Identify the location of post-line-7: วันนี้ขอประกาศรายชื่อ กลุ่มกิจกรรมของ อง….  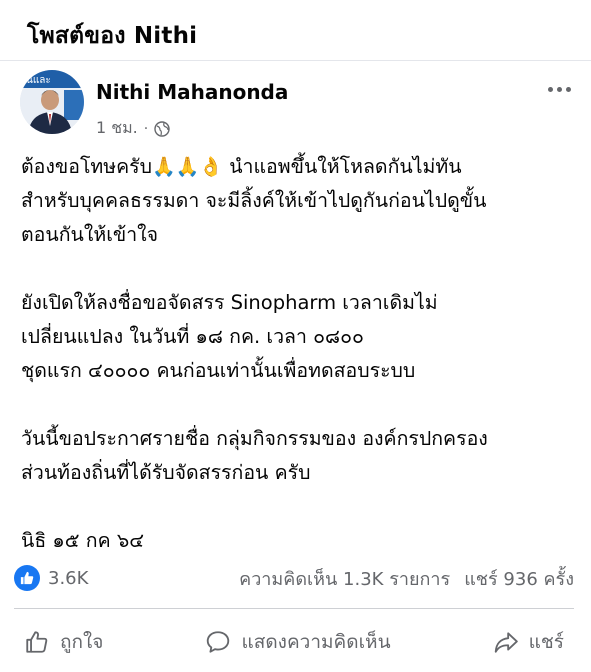
(254, 438).